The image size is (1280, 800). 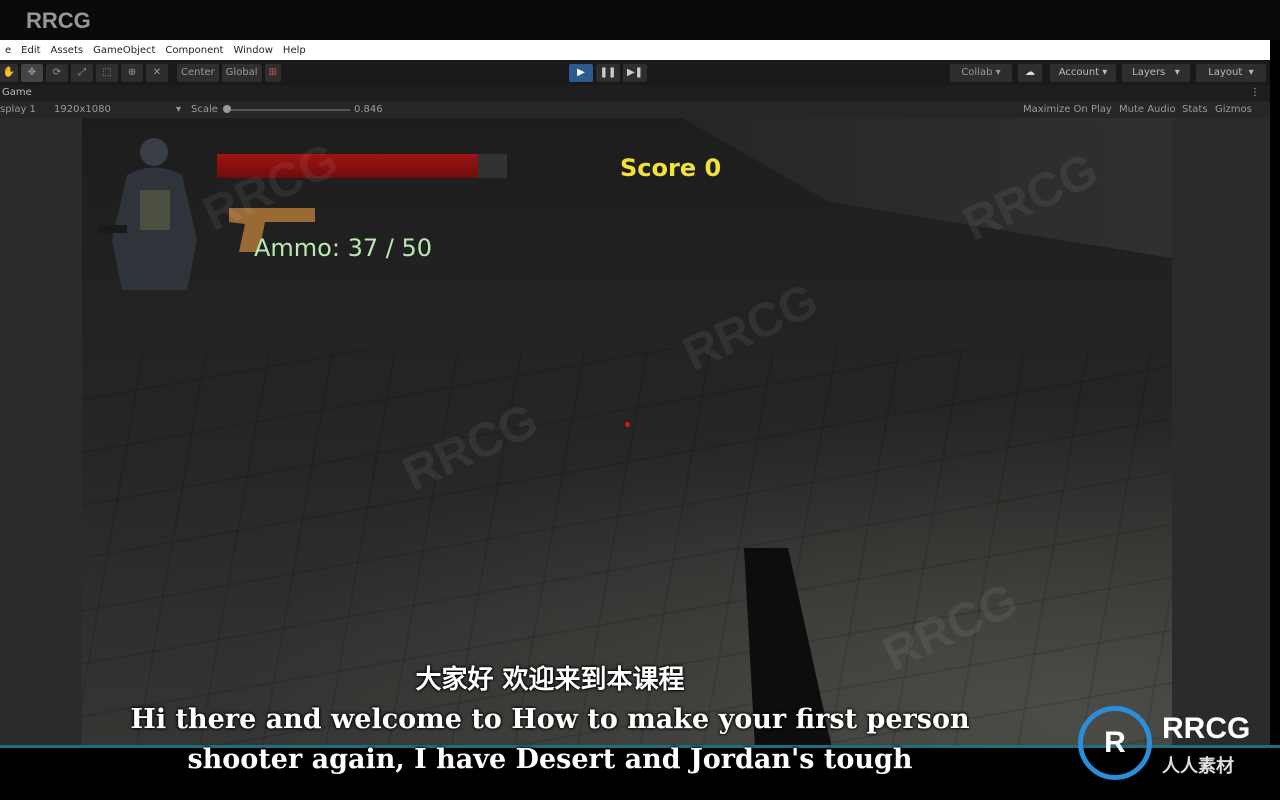 What do you see at coordinates (67, 50) in the screenshot?
I see `menu-assets: Assets` at bounding box center [67, 50].